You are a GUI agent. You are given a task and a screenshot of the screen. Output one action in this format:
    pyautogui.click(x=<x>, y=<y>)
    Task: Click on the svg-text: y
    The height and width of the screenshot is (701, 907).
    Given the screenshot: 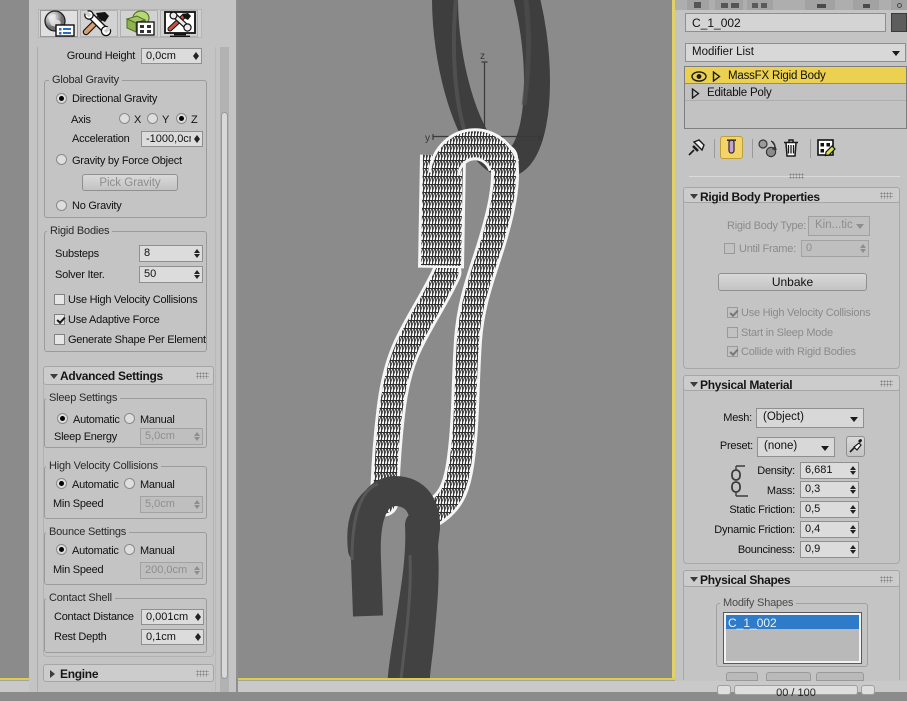 What is the action you would take?
    pyautogui.click(x=427, y=138)
    